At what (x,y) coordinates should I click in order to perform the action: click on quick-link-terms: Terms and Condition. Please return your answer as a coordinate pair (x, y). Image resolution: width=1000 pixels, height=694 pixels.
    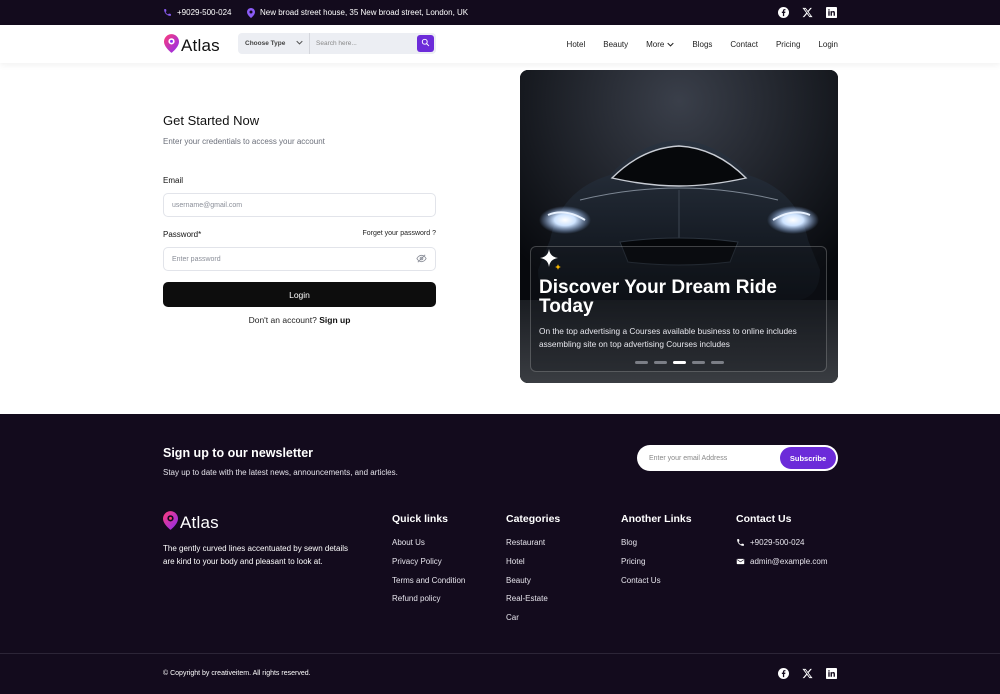
    Looking at the image, I should click on (428, 585).